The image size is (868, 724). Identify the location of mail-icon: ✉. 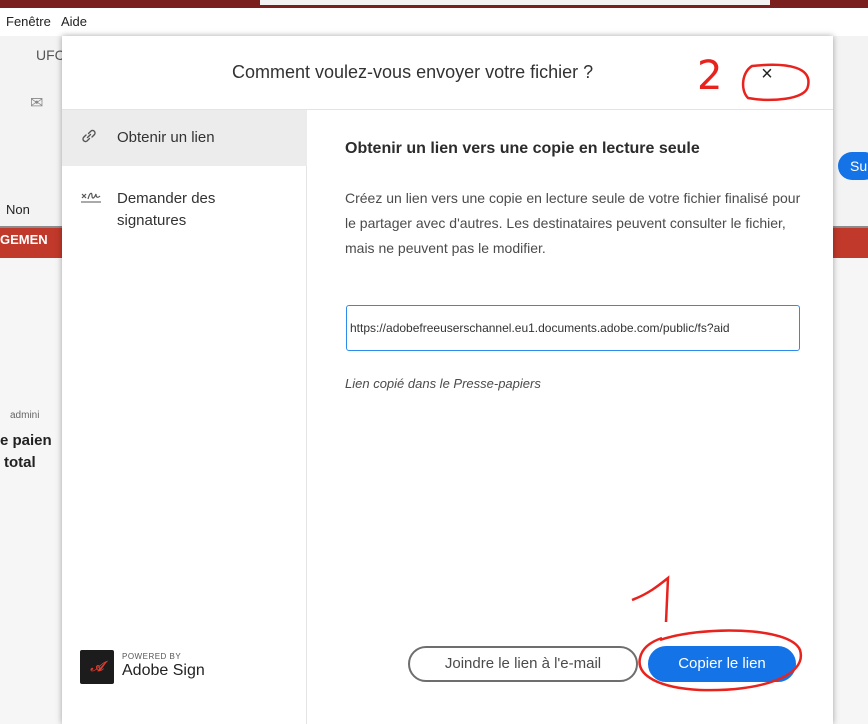
(37, 103).